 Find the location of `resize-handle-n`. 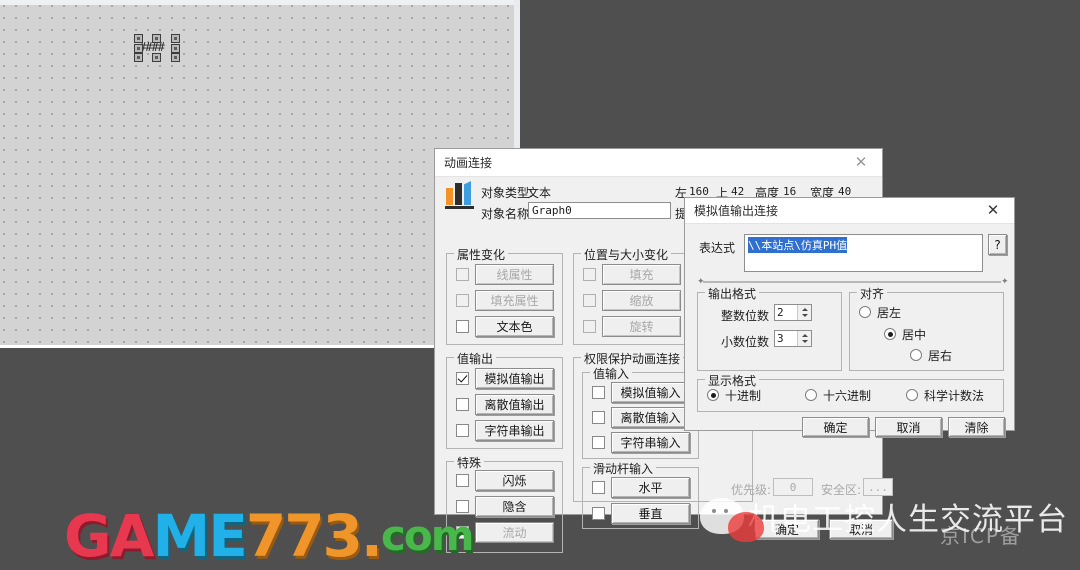

resize-handle-n is located at coordinates (156, 38).